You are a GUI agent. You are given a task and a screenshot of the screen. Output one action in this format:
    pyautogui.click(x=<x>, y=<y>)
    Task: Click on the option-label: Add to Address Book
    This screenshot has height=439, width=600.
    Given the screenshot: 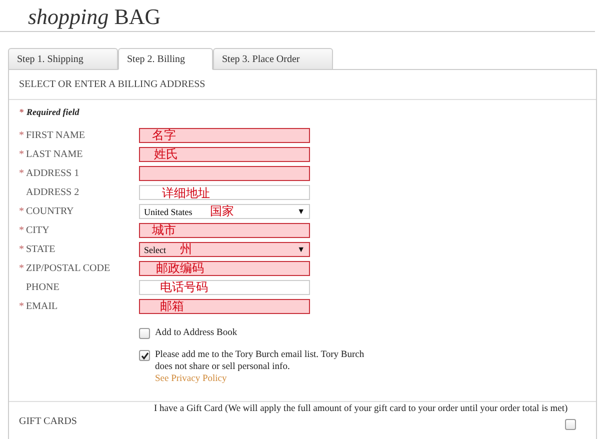 What is the action you would take?
    pyautogui.click(x=196, y=333)
    